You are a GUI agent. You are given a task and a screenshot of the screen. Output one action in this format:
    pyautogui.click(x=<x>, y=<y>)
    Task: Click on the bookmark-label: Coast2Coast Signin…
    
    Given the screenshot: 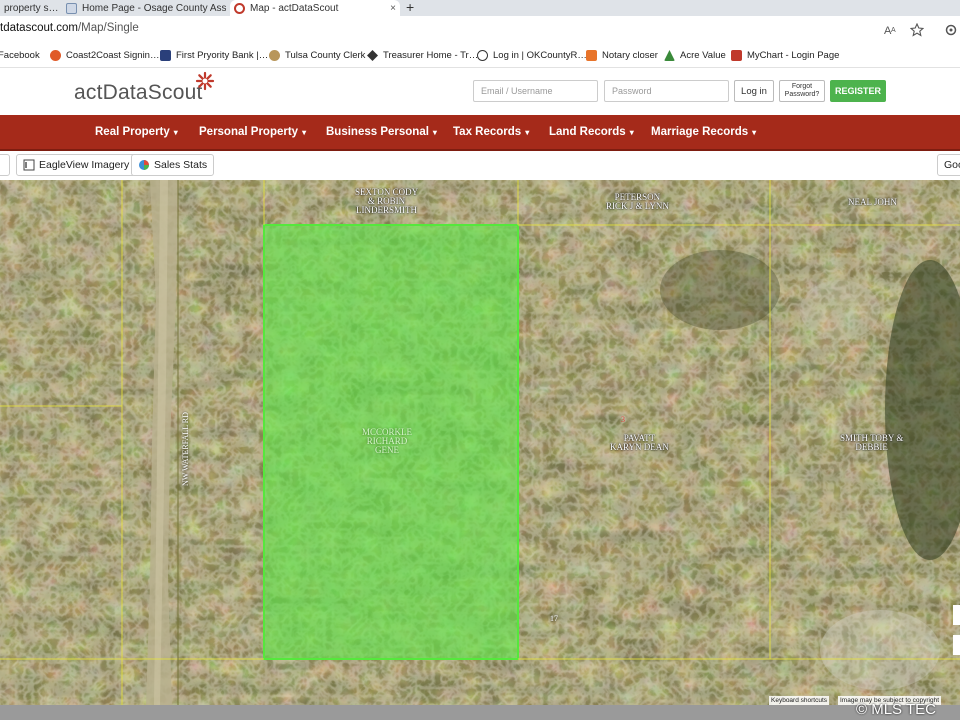 What is the action you would take?
    pyautogui.click(x=113, y=55)
    